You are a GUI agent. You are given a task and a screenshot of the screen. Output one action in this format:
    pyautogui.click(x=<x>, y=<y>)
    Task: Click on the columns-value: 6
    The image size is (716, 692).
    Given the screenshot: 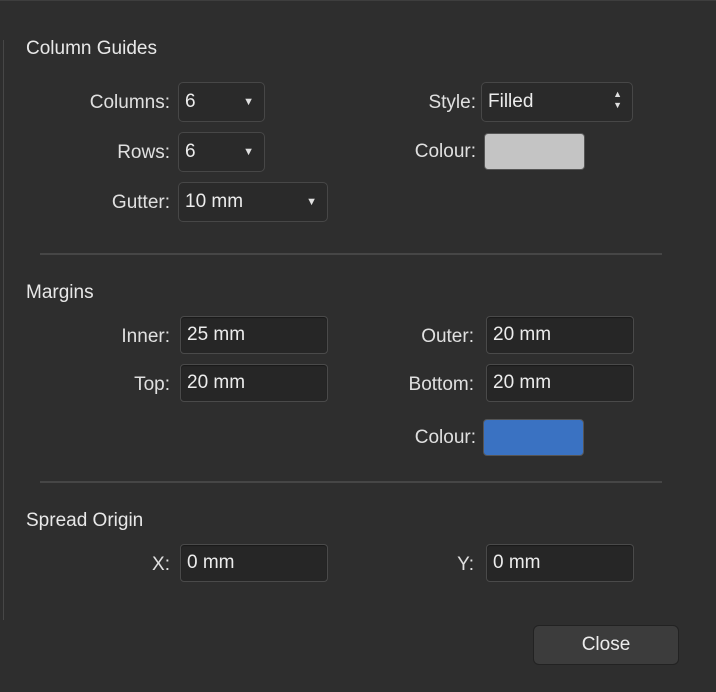 What is the action you would take?
    pyautogui.click(x=190, y=101)
    